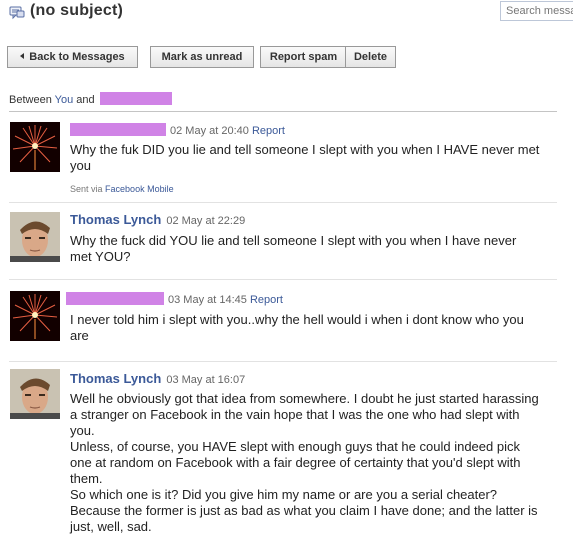  Describe the element at coordinates (90, 99) in the screenshot. I see `participants-line: Between You and` at that location.